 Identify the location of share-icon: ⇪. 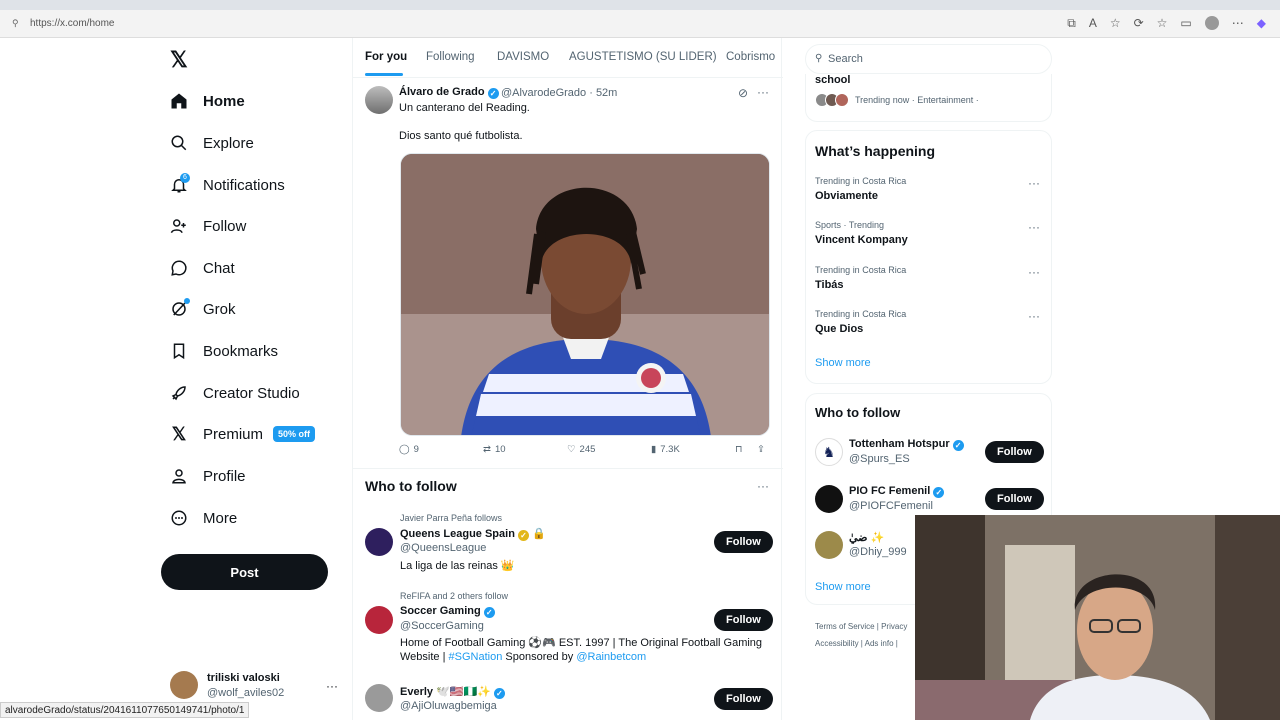
(761, 449).